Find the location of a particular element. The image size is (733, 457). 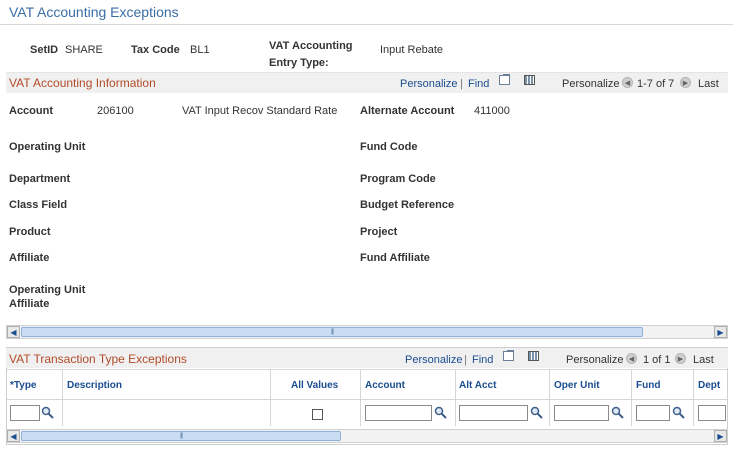

operating-unit-label: Operating Unit is located at coordinates (47, 147).